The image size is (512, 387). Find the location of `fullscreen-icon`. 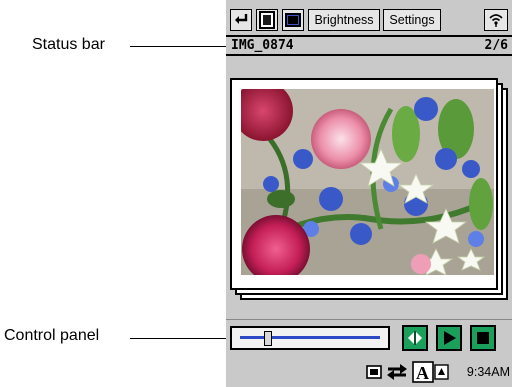

fullscreen-icon is located at coordinates (293, 20).